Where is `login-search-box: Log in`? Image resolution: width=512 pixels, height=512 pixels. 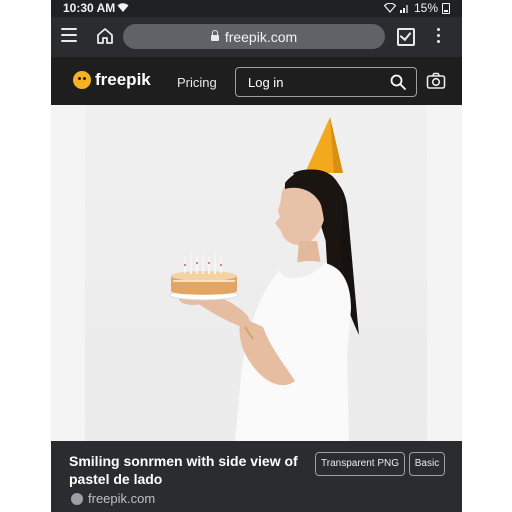 login-search-box: Log in is located at coordinates (326, 82).